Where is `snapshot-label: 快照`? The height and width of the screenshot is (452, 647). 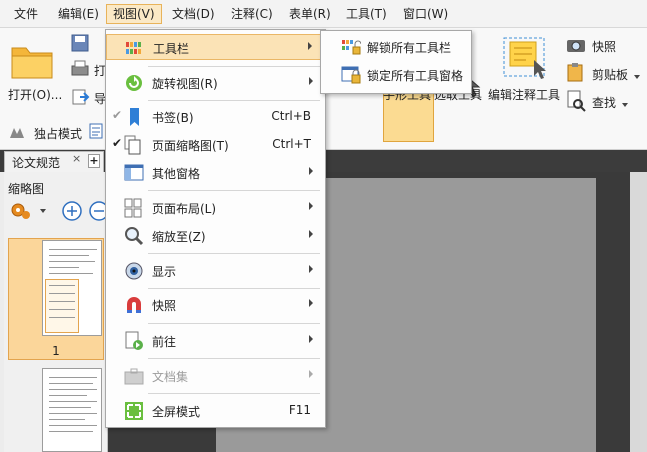
snapshot-label: 快照 is located at coordinates (604, 46).